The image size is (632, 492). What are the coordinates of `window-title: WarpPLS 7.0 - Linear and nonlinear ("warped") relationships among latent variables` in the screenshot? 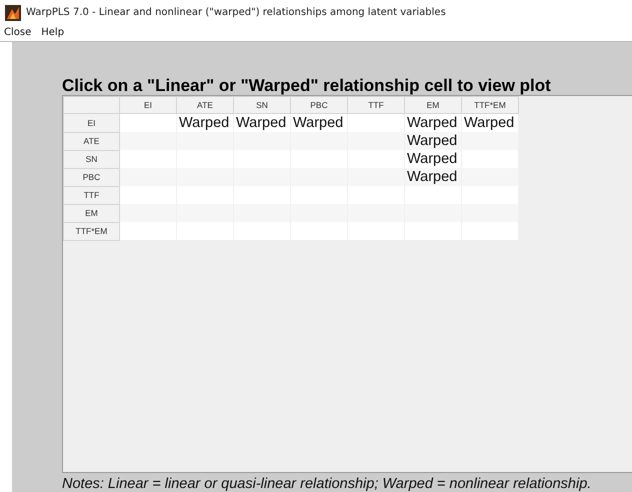 It's located at (236, 12).